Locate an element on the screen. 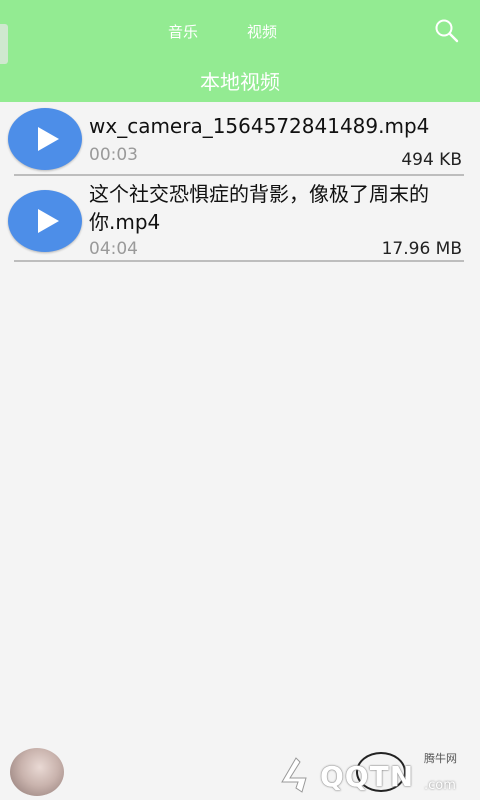  search-icon is located at coordinates (447, 31).